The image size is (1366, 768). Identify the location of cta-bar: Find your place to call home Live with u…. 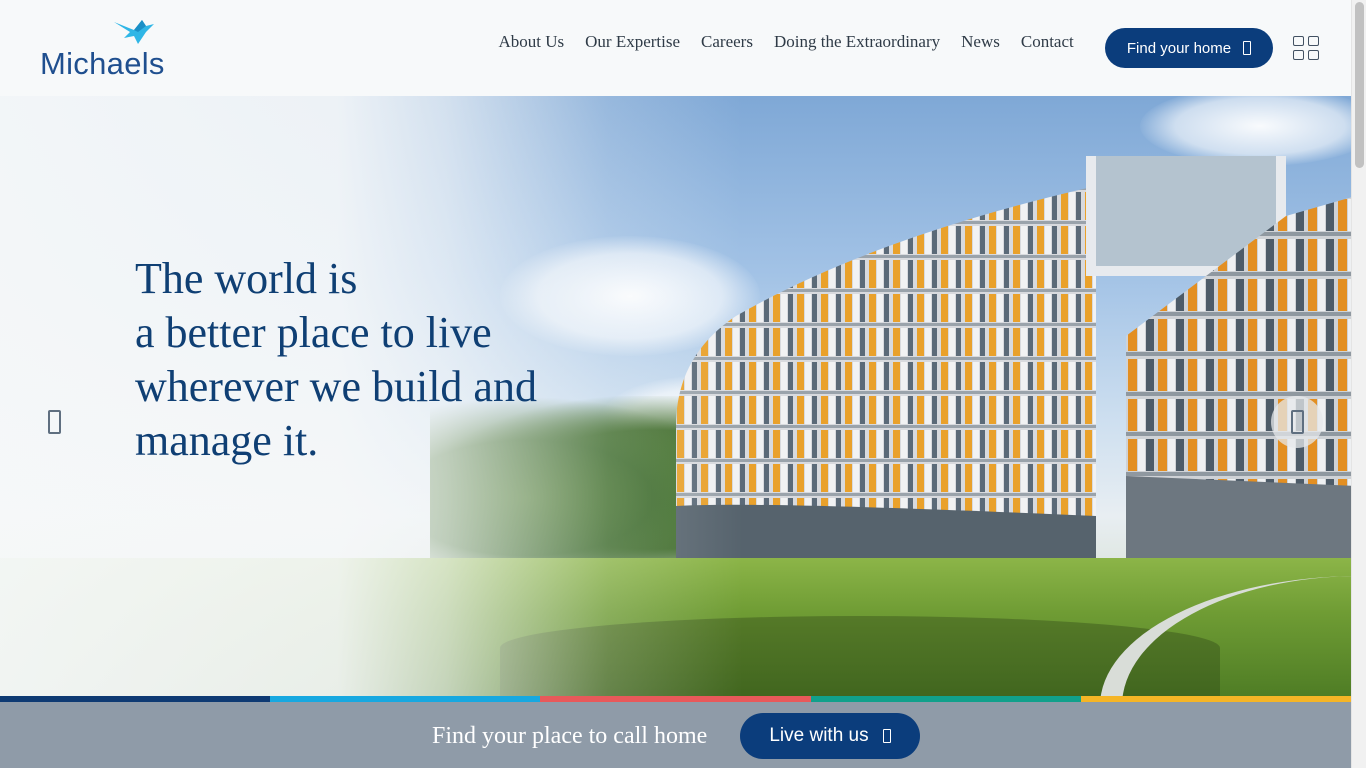
(675, 735).